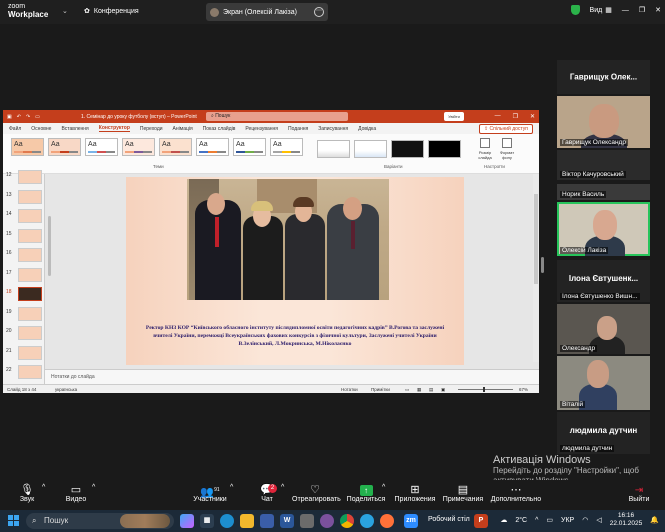 This screenshot has height=532, width=665. What do you see at coordinates (603, 433) in the screenshot?
I see `participant-tile: людмила дутчин людмила дутчин` at bounding box center [603, 433].